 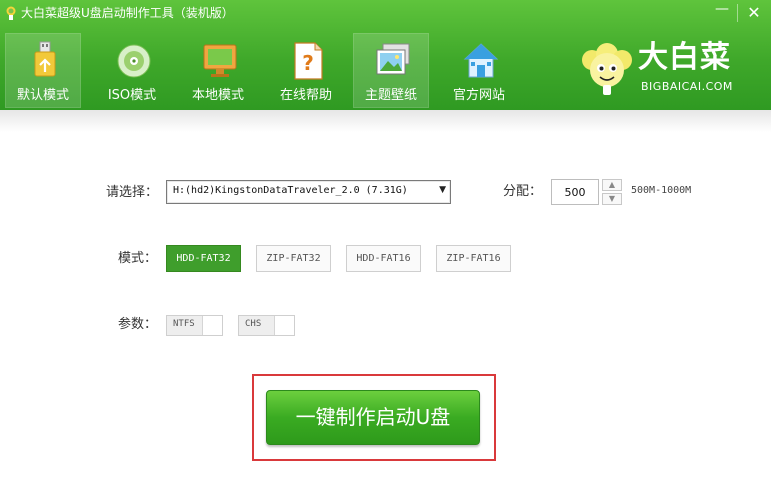 I want to click on app-logo-icon, so click(x=11, y=13).